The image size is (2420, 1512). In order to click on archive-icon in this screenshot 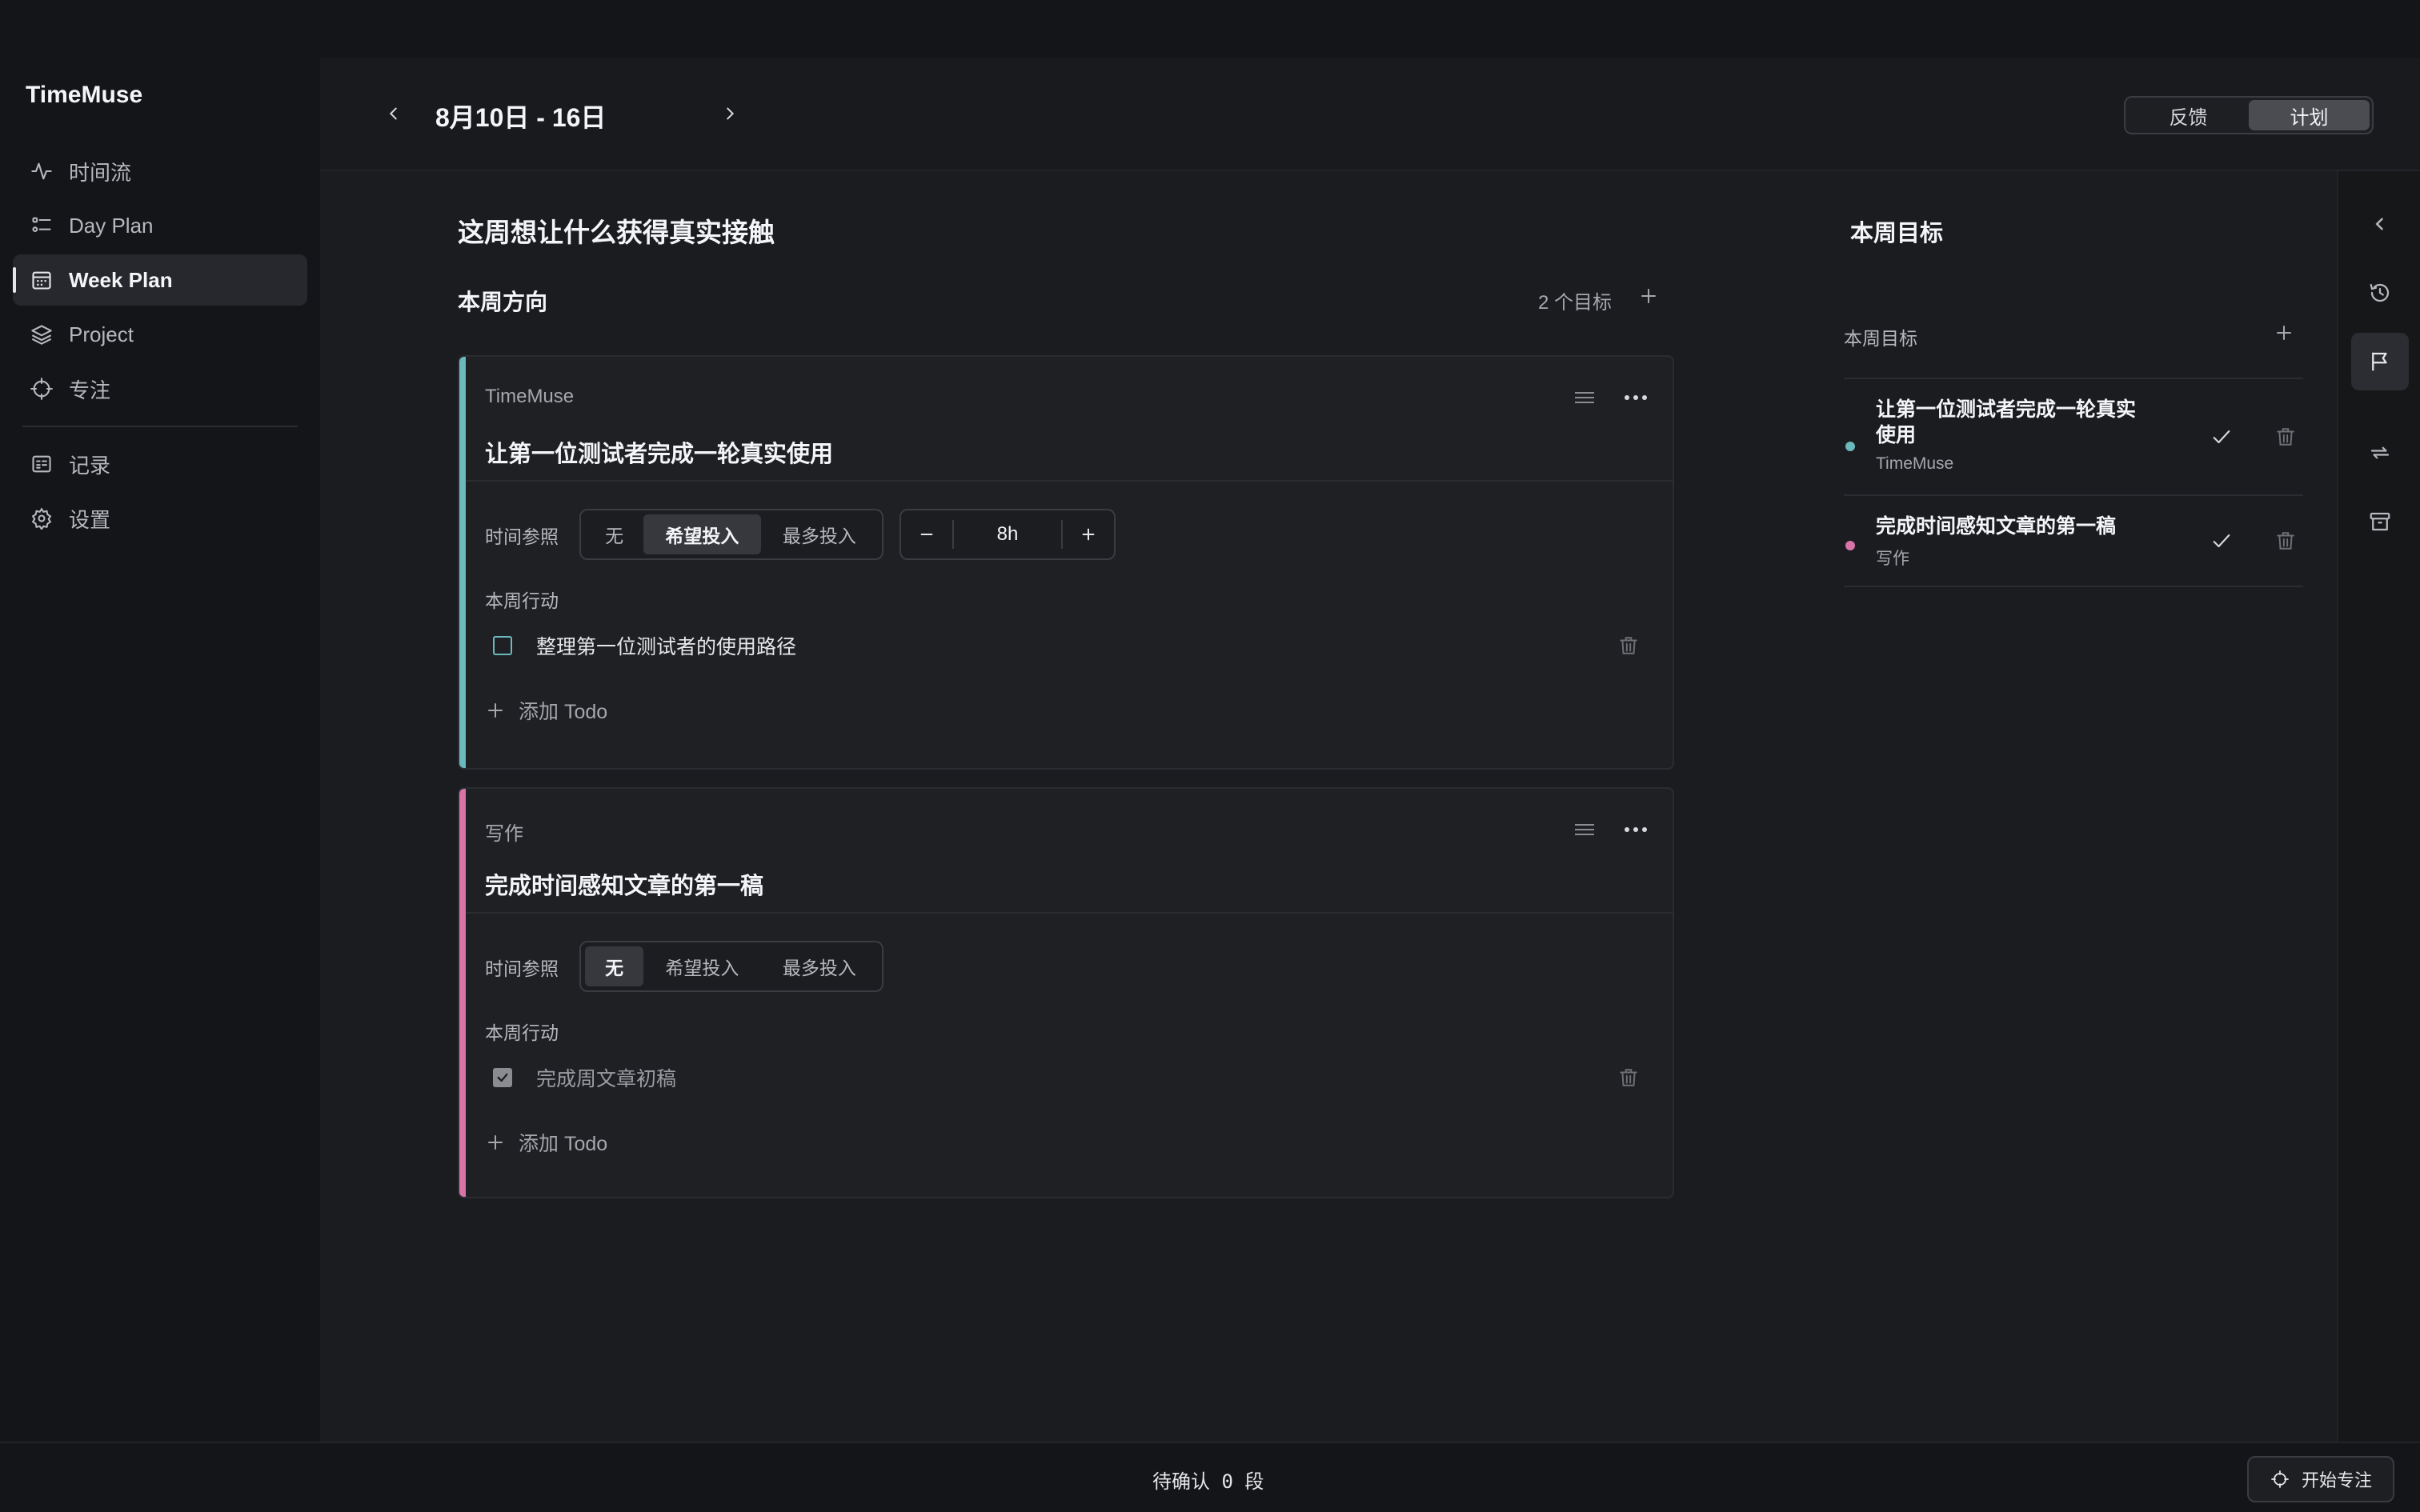, I will do `click(2380, 521)`.